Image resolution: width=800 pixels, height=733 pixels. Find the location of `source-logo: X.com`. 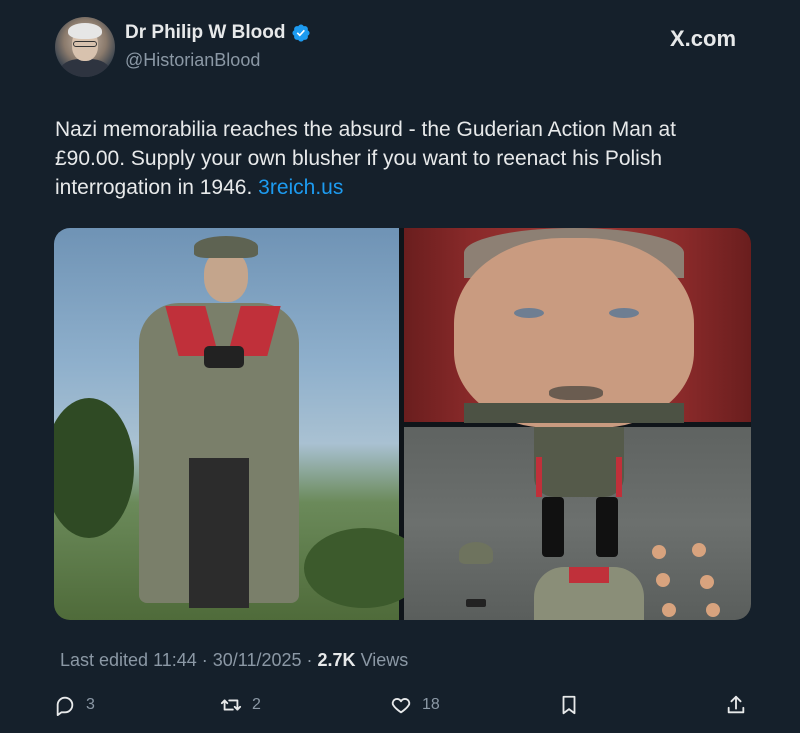

source-logo: X.com is located at coordinates (703, 38).